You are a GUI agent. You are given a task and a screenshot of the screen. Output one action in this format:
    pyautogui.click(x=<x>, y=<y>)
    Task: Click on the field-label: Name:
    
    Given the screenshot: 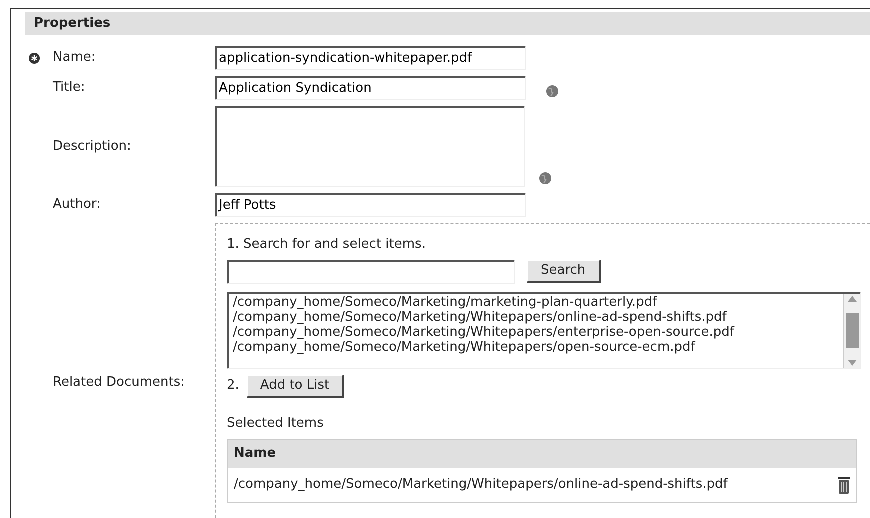 What is the action you would take?
    pyautogui.click(x=75, y=58)
    